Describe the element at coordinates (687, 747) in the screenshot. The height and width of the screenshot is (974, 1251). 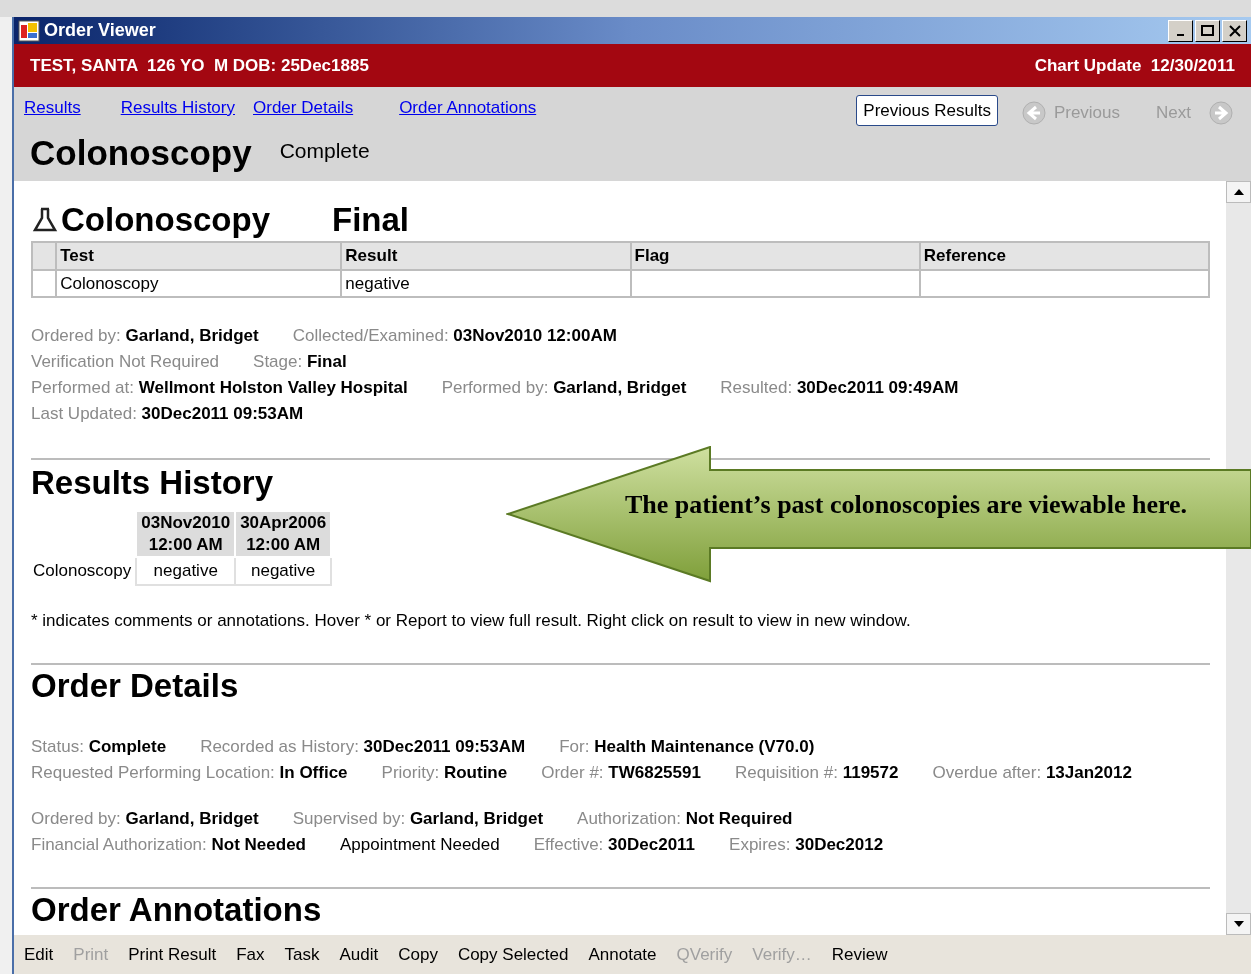
I see `field-text: For: Health Maintenance (V70.0)` at that location.